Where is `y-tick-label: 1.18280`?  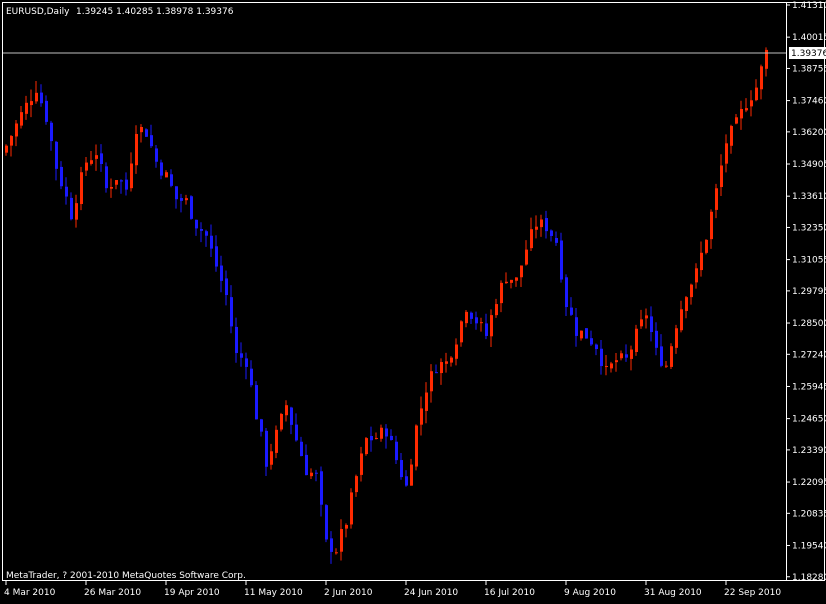 y-tick-label: 1.18280 is located at coordinates (809, 578).